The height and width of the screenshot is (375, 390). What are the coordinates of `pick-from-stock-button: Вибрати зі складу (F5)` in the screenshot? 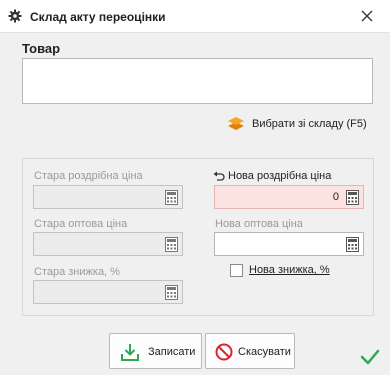 It's located at (301, 124).